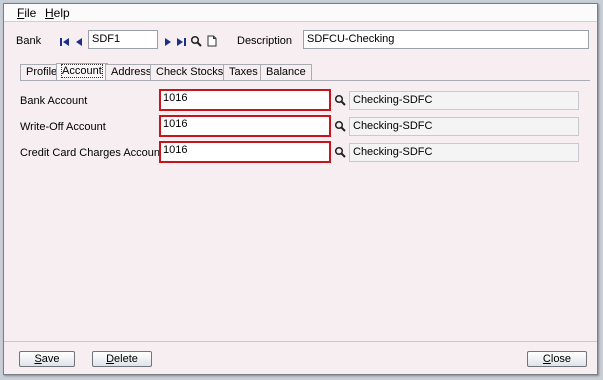 Image resolution: width=603 pixels, height=380 pixels. I want to click on search-icon, so click(196, 41).